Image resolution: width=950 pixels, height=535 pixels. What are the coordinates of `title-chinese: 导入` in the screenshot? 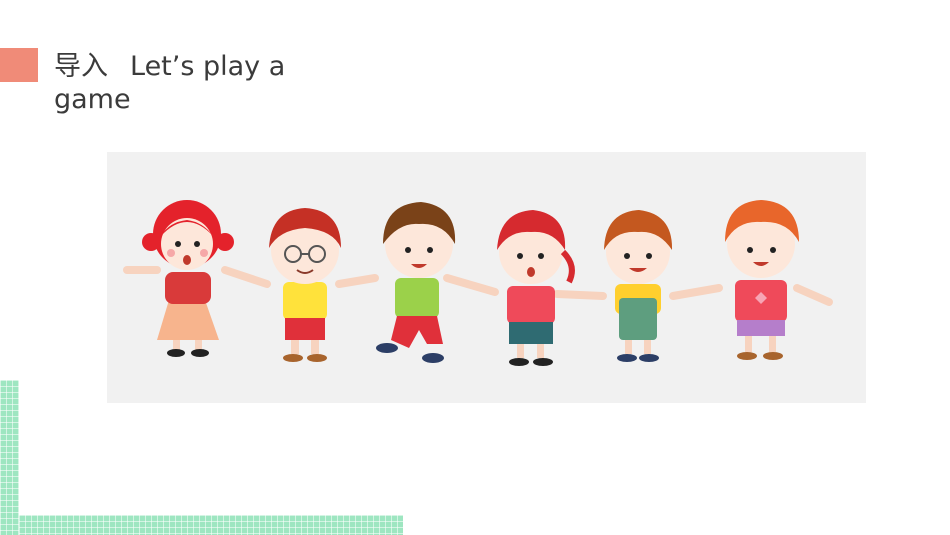 It's located at (81, 66).